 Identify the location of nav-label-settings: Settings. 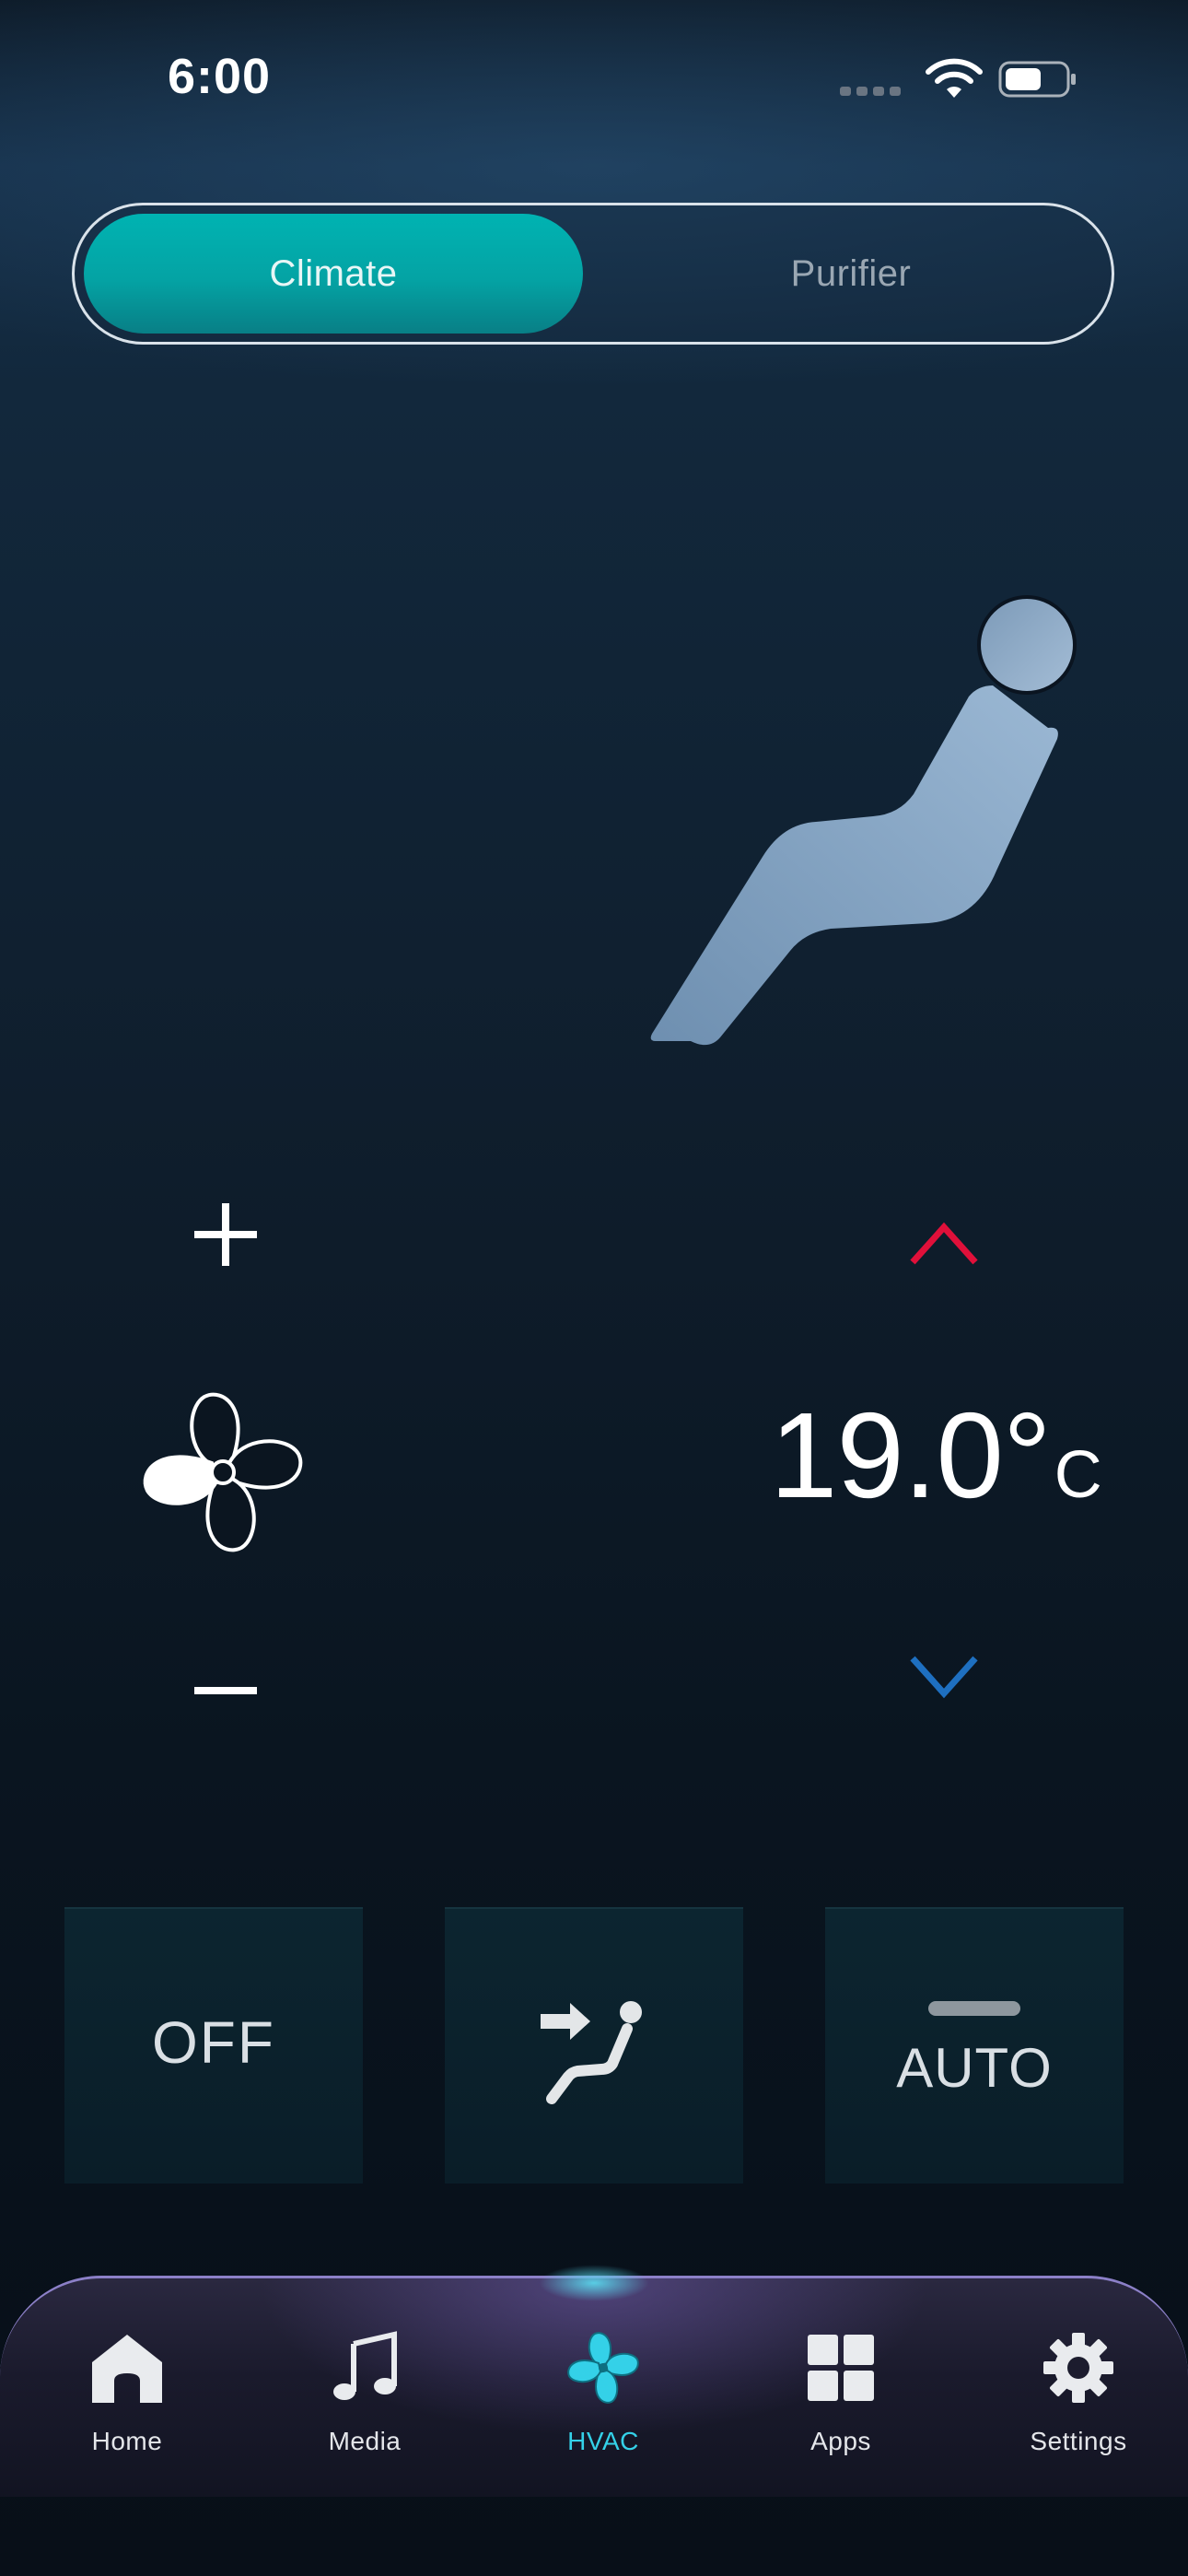
(1078, 2441).